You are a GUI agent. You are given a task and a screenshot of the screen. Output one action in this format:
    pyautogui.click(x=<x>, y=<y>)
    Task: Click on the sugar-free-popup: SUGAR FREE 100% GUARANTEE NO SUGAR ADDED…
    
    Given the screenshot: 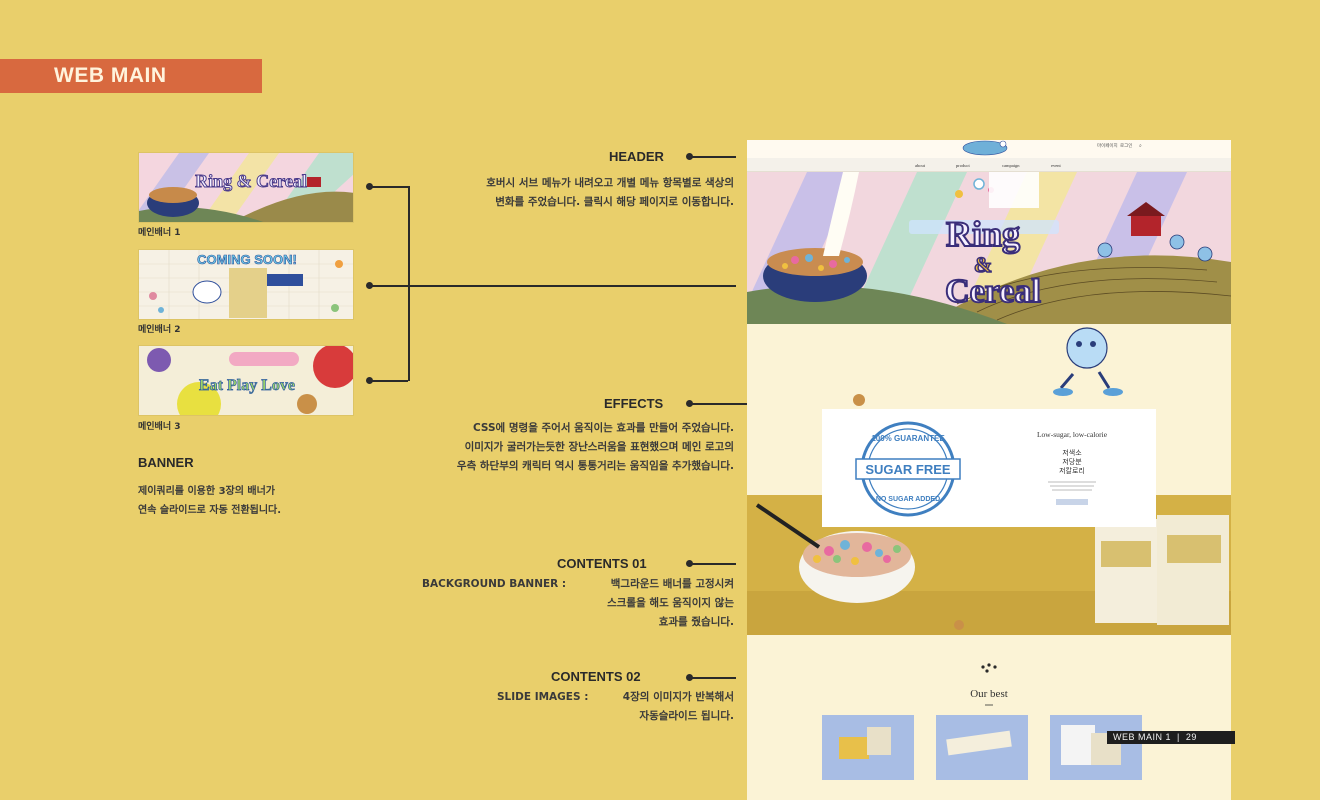 What is the action you would take?
    pyautogui.click(x=989, y=468)
    